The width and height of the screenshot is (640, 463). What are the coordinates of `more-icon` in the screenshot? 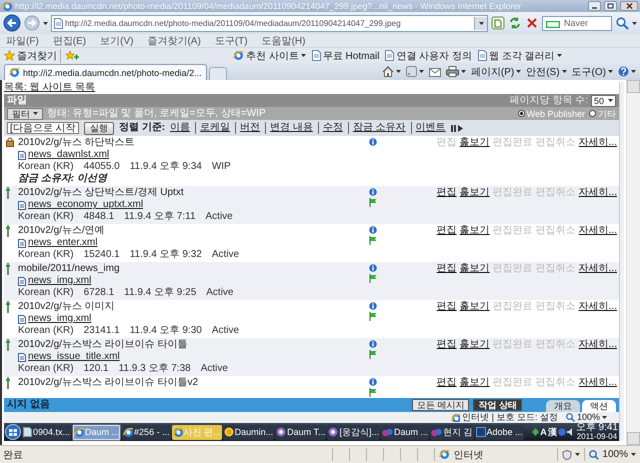 It's located at (456, 128).